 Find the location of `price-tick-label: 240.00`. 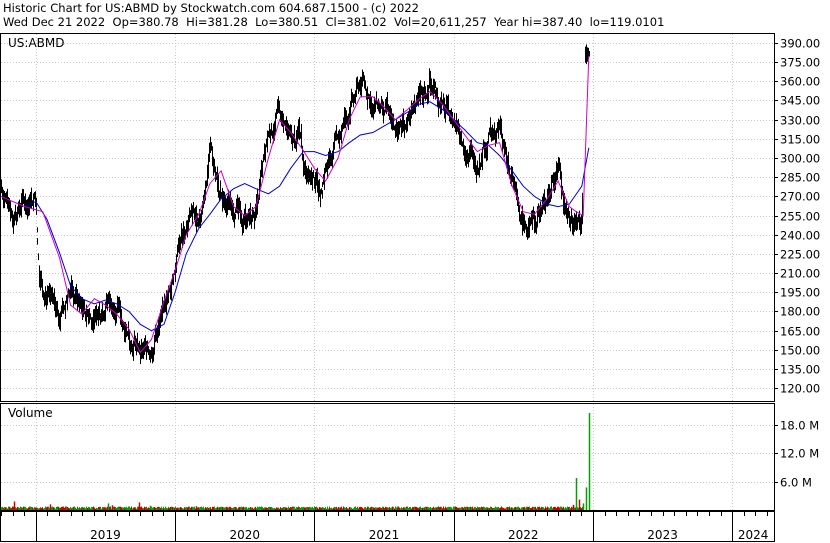

price-tick-label: 240.00 is located at coordinates (800, 236).